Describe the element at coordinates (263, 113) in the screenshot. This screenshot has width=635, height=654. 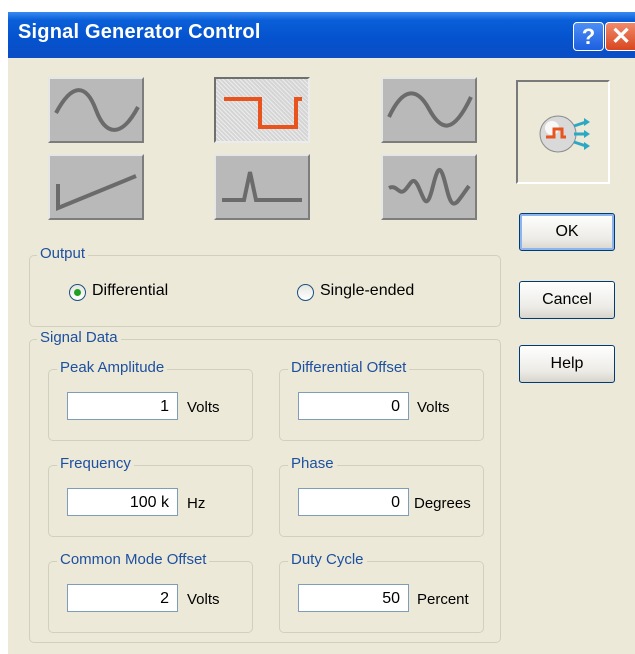
I see `square-wave-icon` at that location.